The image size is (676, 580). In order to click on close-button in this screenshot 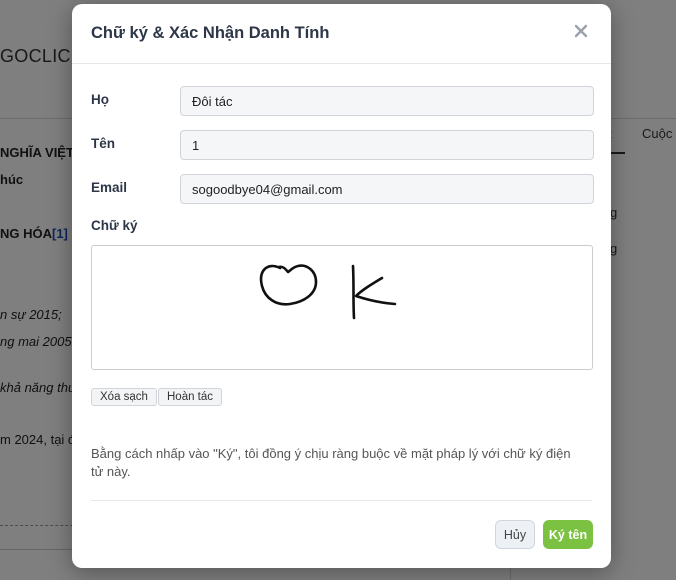, I will do `click(581, 31)`.